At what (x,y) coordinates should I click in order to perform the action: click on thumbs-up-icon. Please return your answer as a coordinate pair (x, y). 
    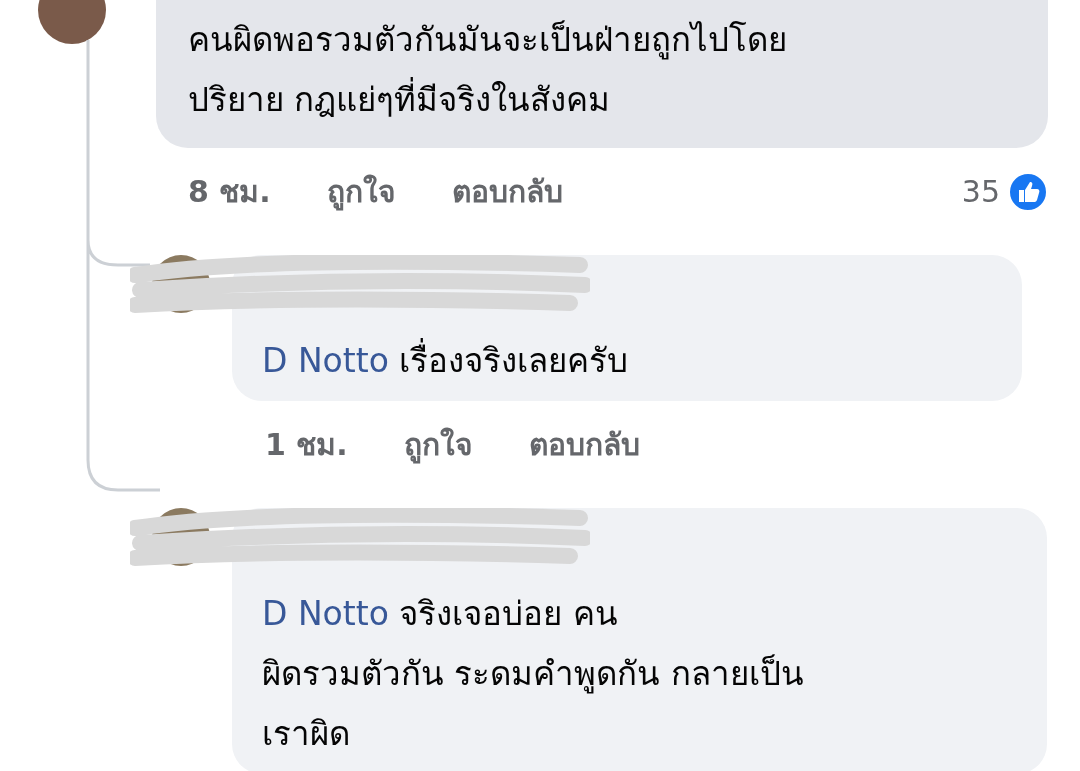
    Looking at the image, I should click on (1028, 191).